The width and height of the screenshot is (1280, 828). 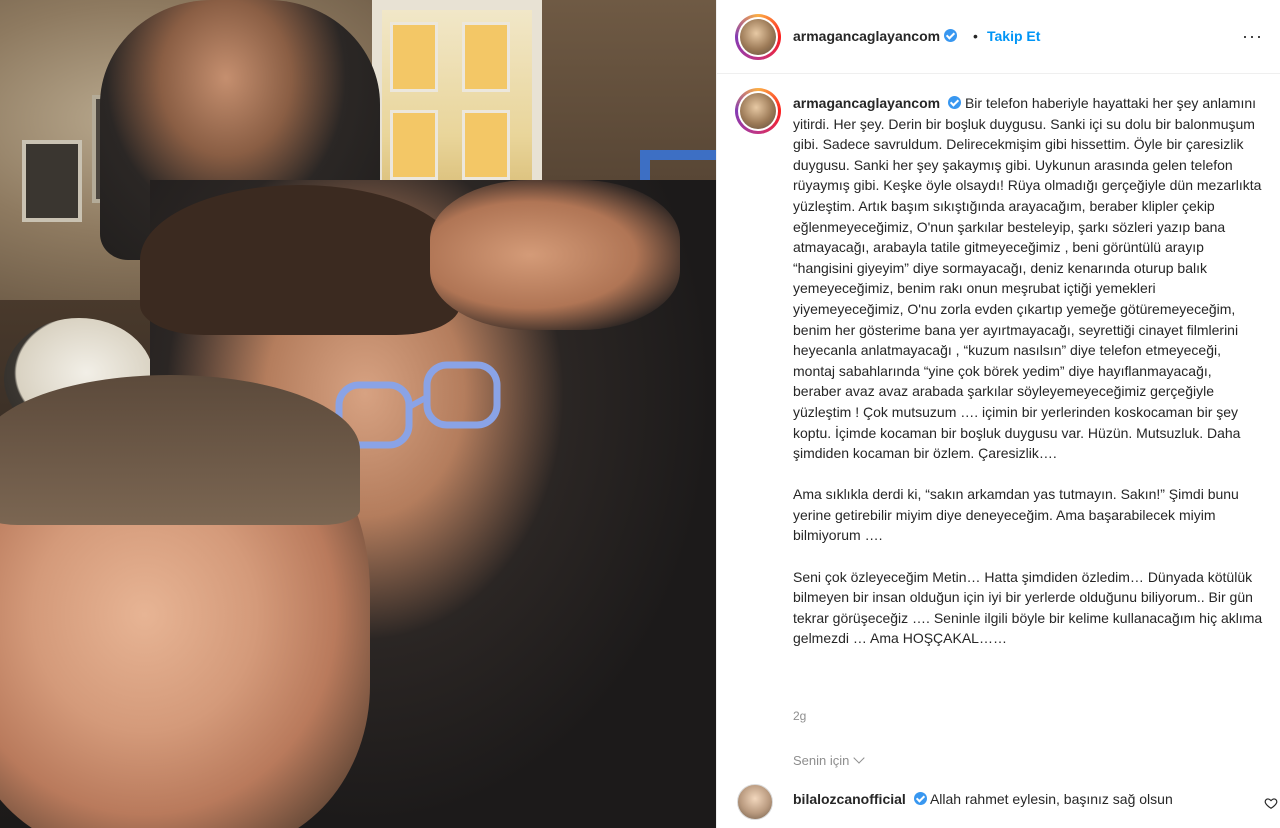 I want to click on post-header: armagancaglayancom • Takip Et ···, so click(x=998, y=37).